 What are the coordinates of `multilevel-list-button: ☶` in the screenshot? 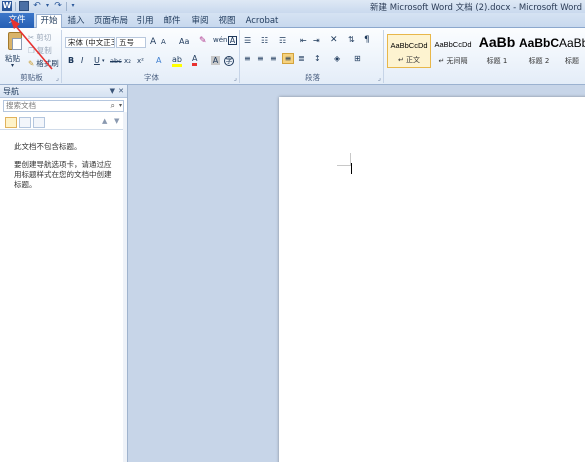 It's located at (282, 40).